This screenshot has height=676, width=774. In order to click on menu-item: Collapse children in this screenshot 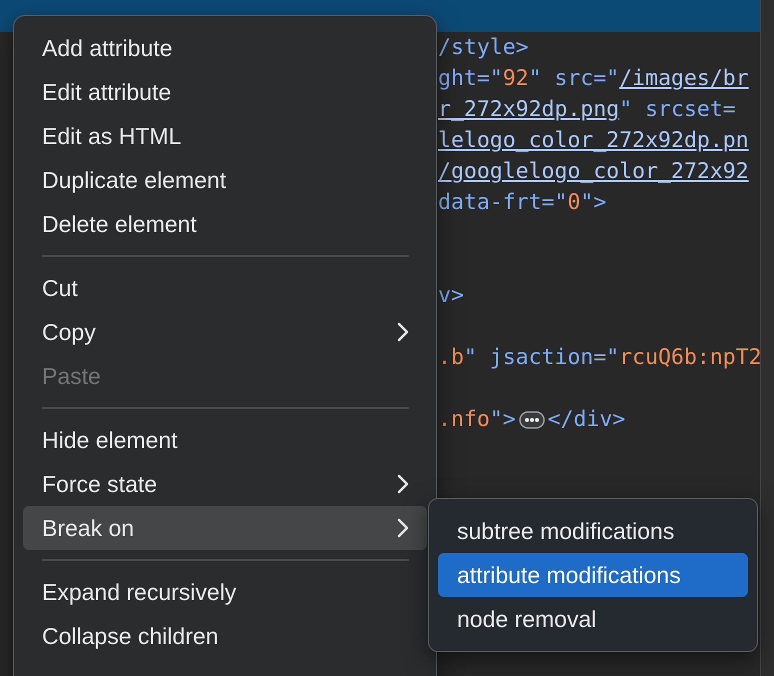, I will do `click(225, 636)`.